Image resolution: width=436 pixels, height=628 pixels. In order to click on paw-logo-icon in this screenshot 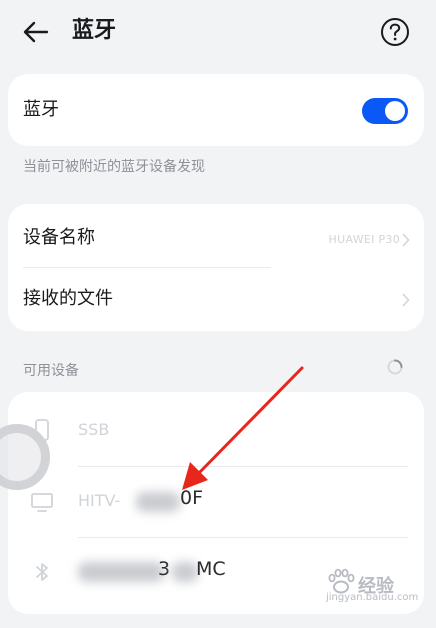, I will do `click(341, 581)`.